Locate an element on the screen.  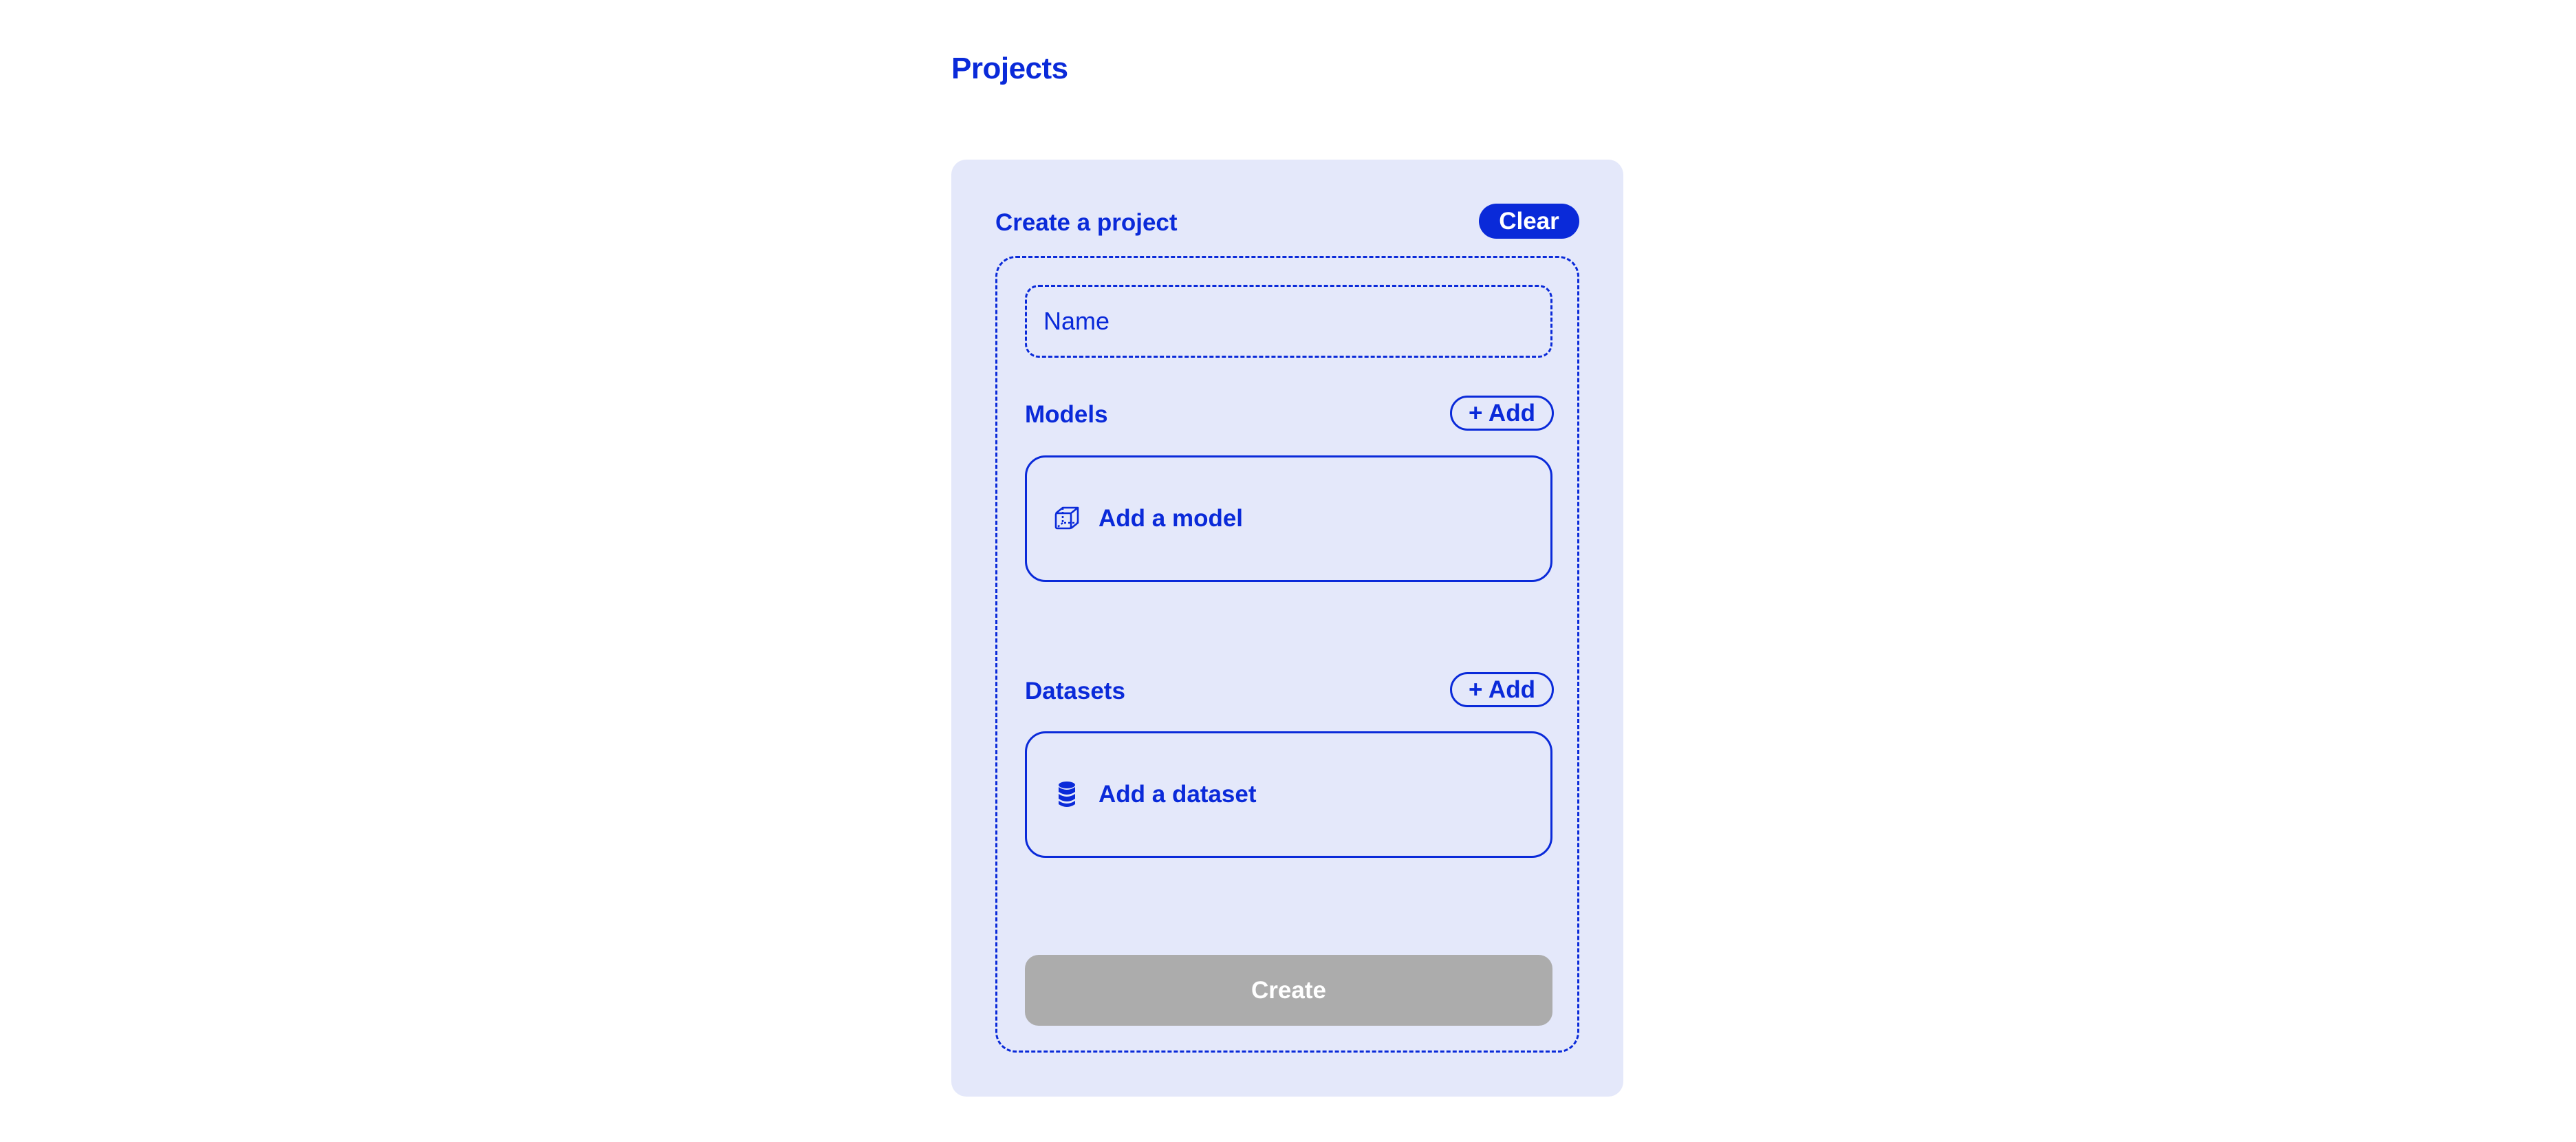
cube-icon is located at coordinates (1067, 518).